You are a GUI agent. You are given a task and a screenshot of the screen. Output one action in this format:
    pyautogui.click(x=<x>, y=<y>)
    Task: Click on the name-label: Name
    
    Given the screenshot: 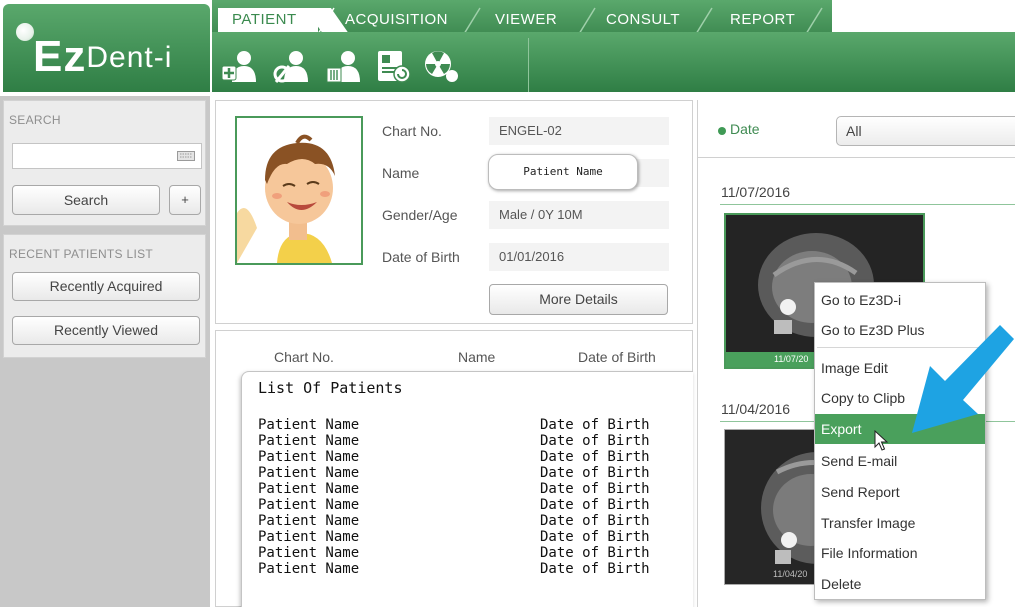 What is the action you would take?
    pyautogui.click(x=401, y=173)
    